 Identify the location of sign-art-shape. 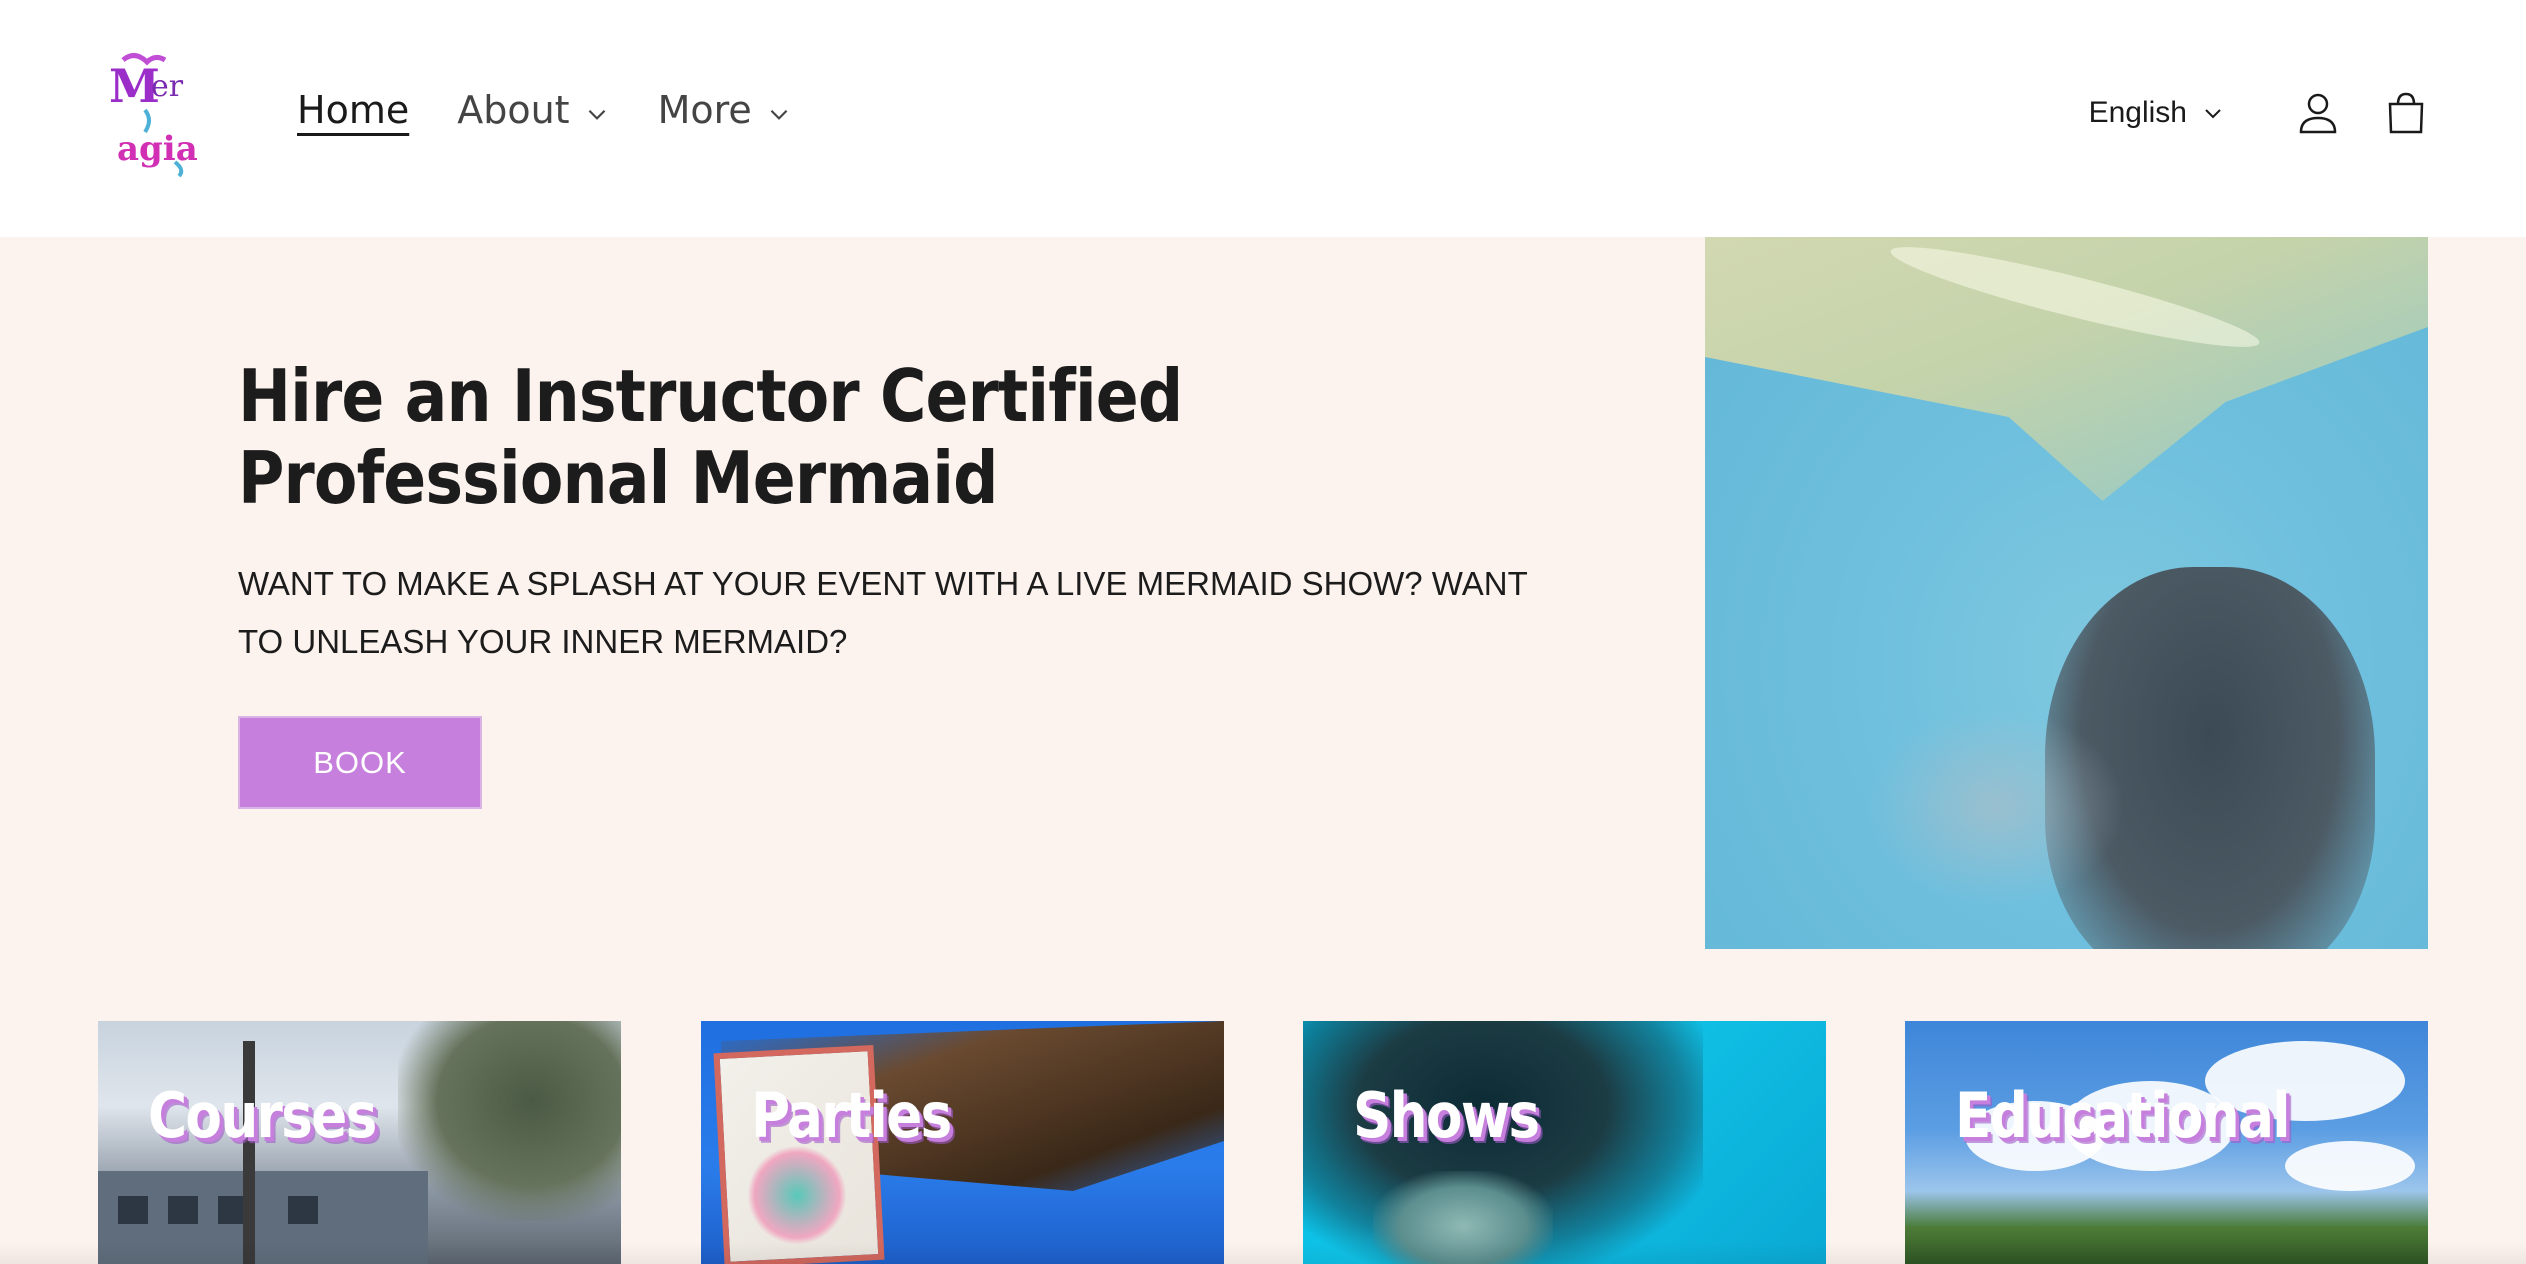
(797, 1195).